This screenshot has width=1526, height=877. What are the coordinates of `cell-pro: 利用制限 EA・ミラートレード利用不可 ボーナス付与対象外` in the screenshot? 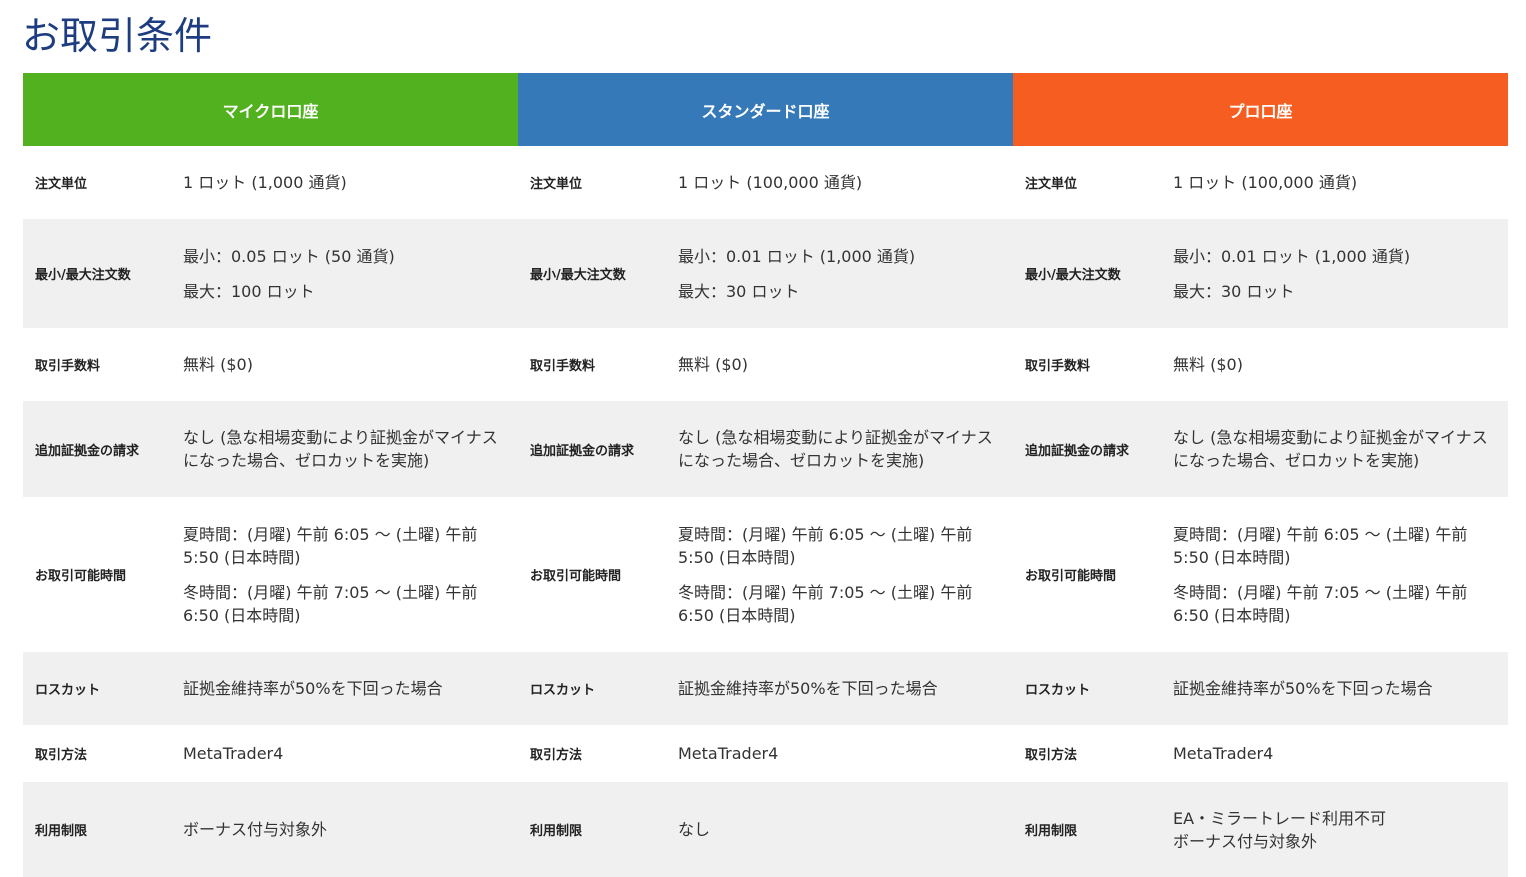 It's located at (1260, 829).